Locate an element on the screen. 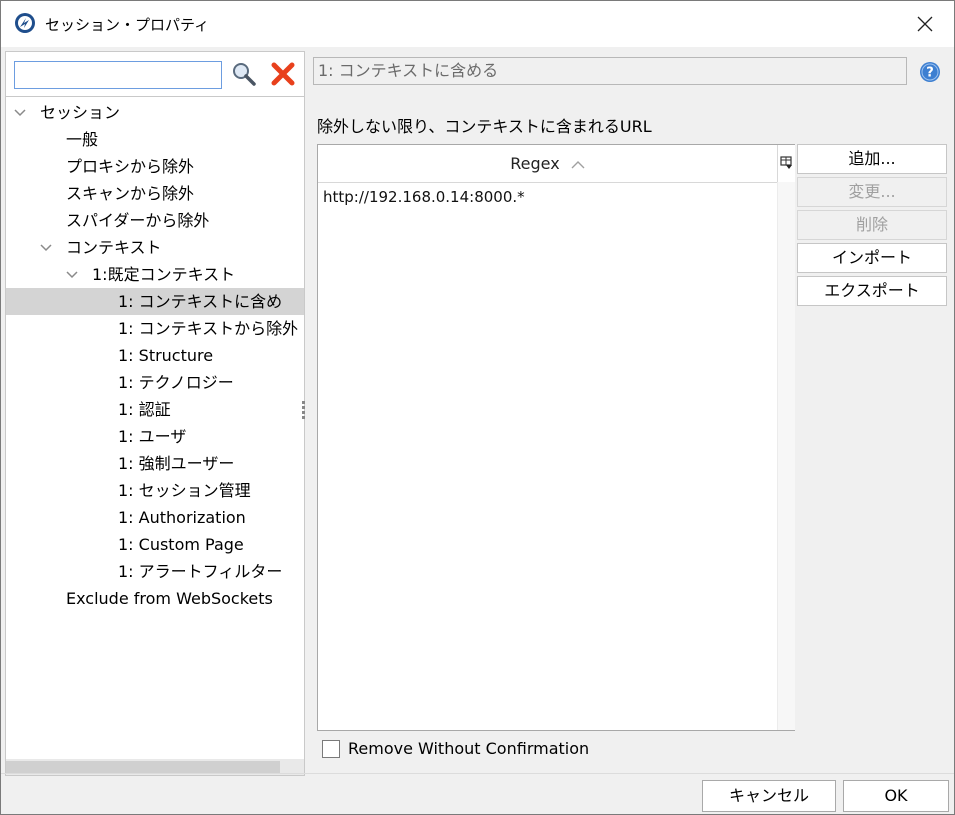 Image resolution: width=955 pixels, height=815 pixels. tree-item-exclude-from-context: 1: コンテキストから除外 is located at coordinates (155, 328).